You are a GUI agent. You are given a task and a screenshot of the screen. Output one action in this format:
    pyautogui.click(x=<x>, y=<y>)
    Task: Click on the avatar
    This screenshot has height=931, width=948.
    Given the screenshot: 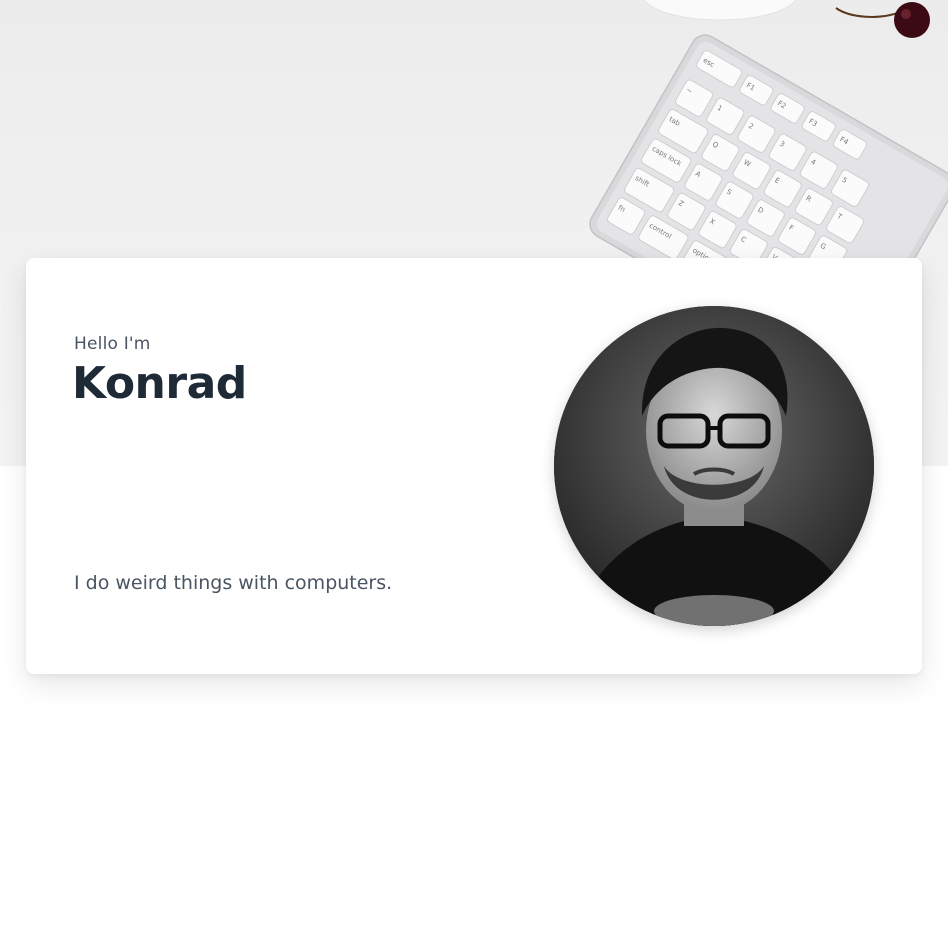 What is the action you would take?
    pyautogui.click(x=714, y=466)
    